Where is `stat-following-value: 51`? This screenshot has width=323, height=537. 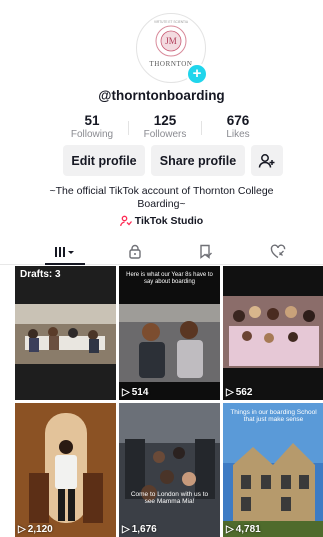
stat-following-value: 51 is located at coordinates (92, 120).